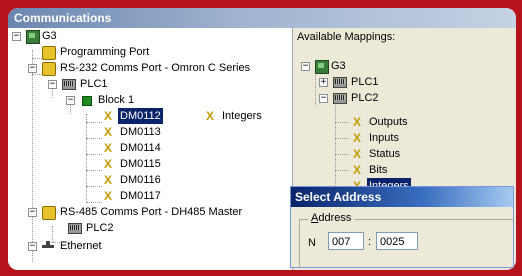 The height and width of the screenshot is (276, 522). What do you see at coordinates (312, 243) in the screenshot?
I see `address-prefix: N` at bounding box center [312, 243].